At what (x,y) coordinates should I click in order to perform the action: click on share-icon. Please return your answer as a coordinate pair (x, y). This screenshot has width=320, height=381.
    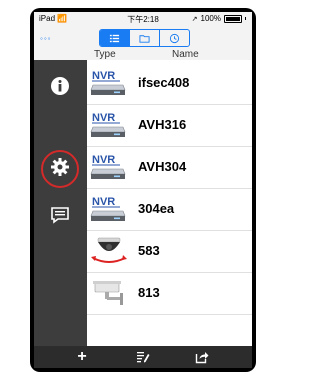
    Looking at the image, I should click on (202, 358).